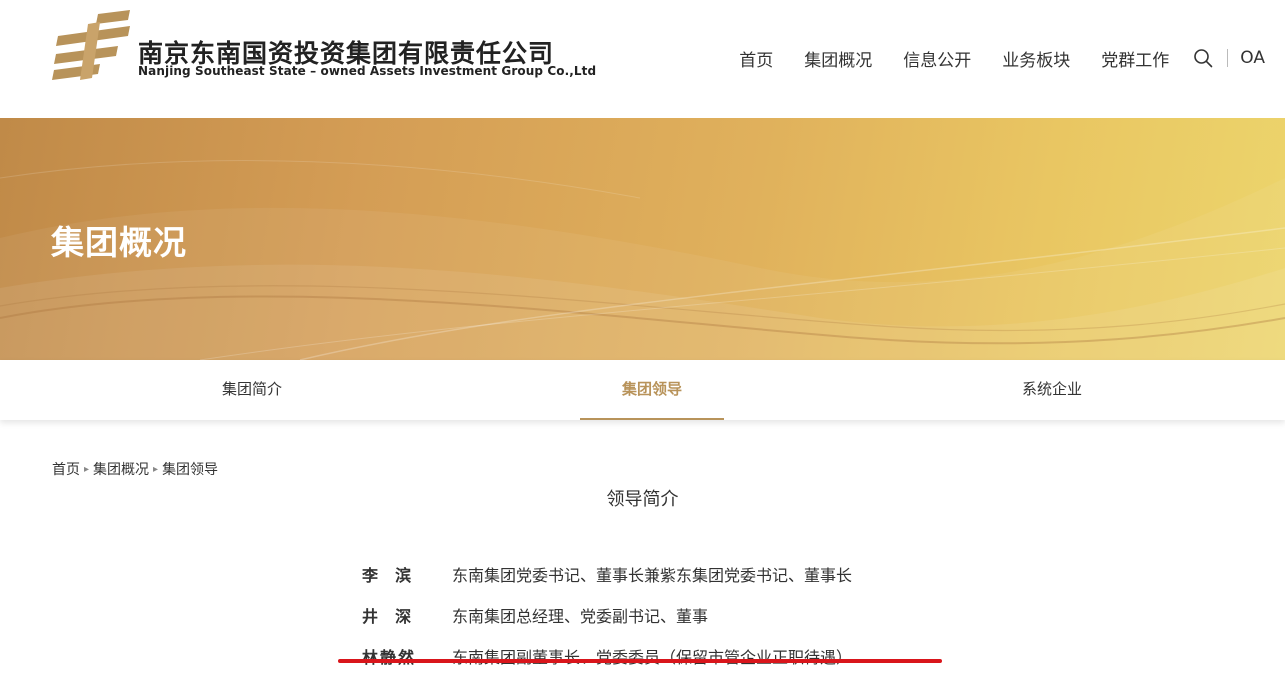 The image size is (1285, 674). Describe the element at coordinates (190, 469) in the screenshot. I see `breadcrumb-group-leaders: 集团领导` at that location.